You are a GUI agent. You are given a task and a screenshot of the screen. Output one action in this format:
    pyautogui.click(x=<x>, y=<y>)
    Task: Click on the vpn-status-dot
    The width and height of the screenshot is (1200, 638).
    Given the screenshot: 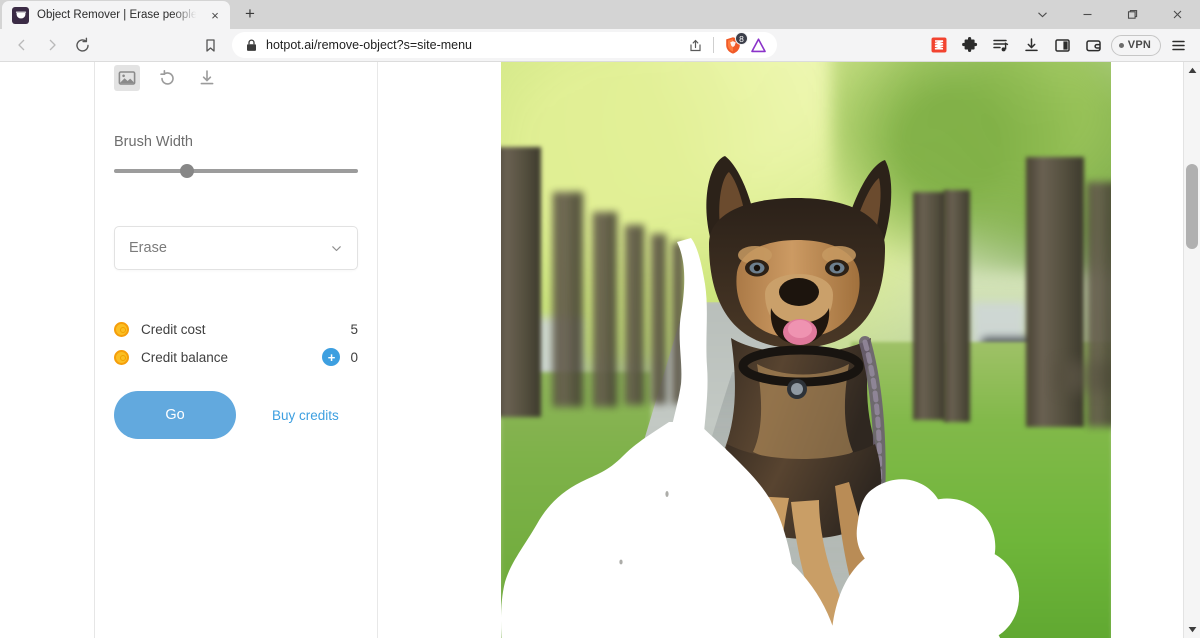 What is the action you would take?
    pyautogui.click(x=1121, y=45)
    